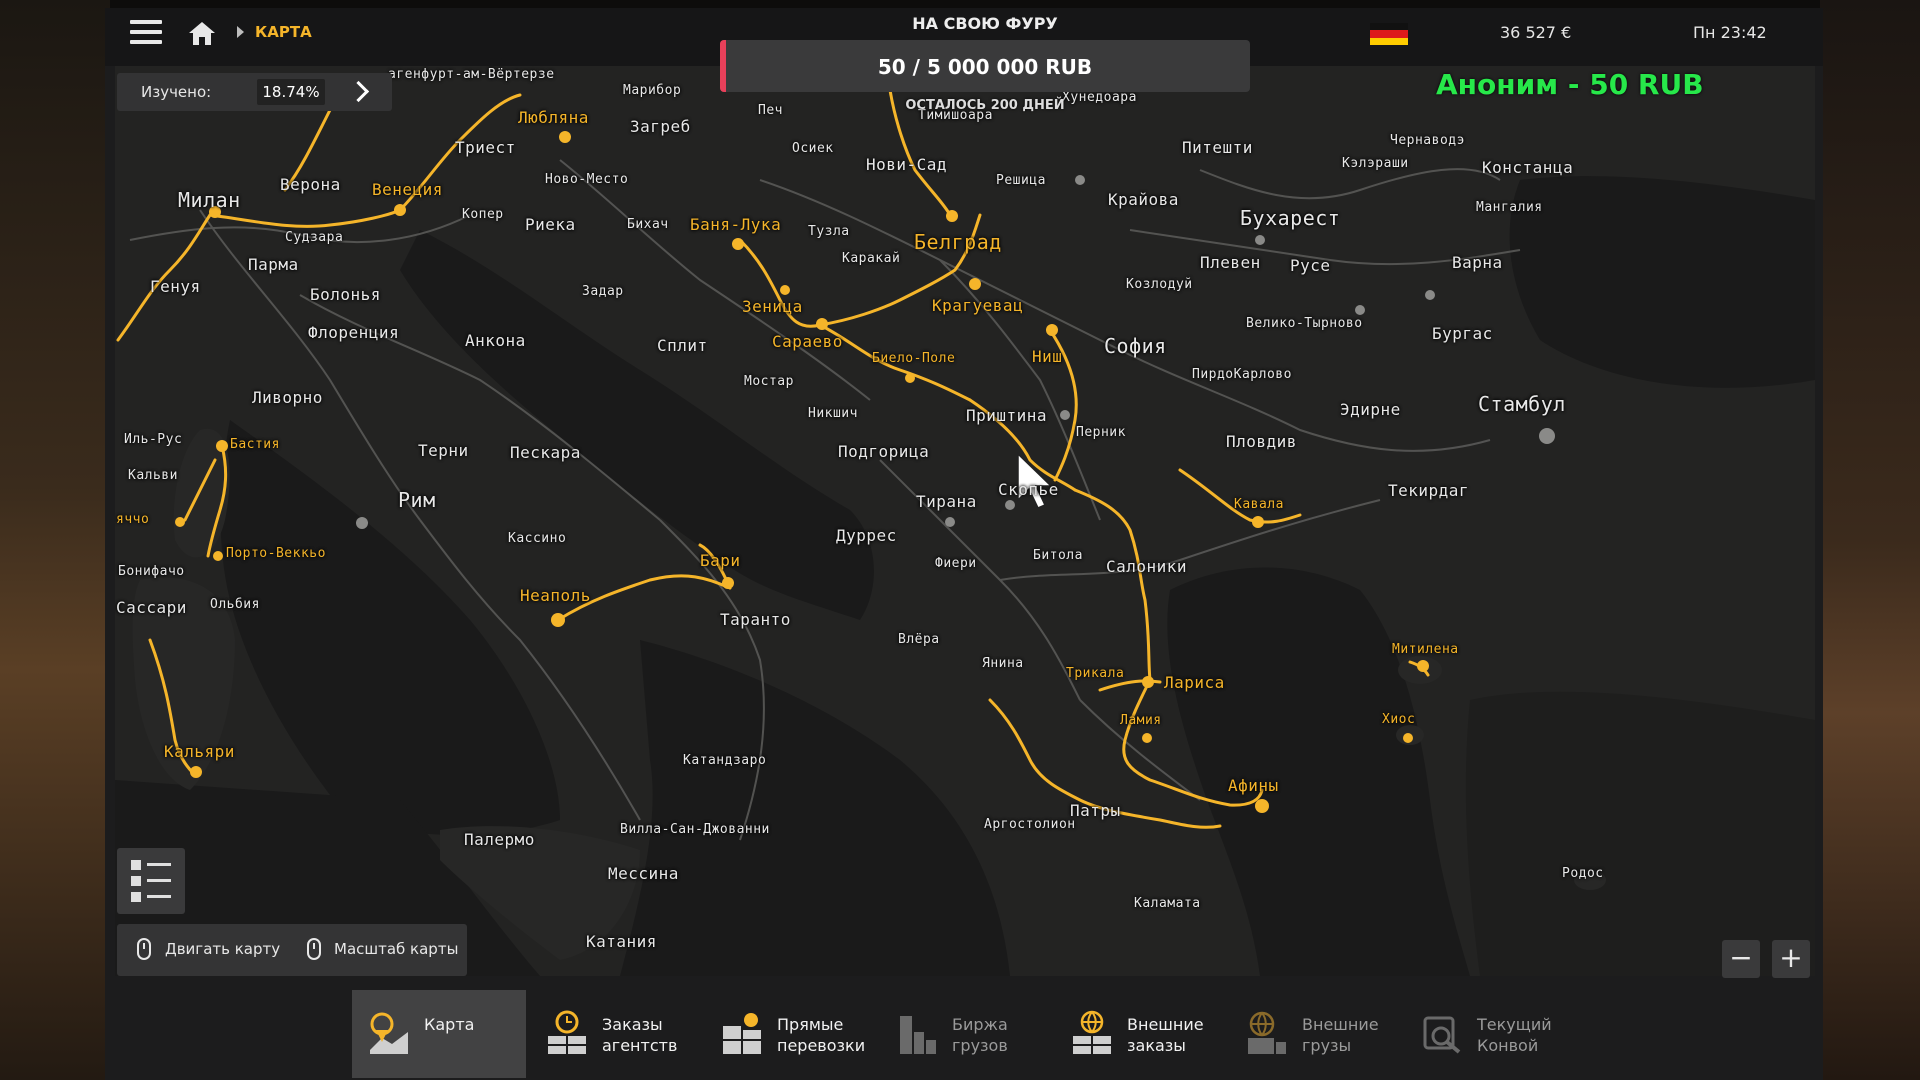 Image resolution: width=1920 pixels, height=1080 pixels. What do you see at coordinates (807, 341) in the screenshot?
I see `city-label: Сараево` at bounding box center [807, 341].